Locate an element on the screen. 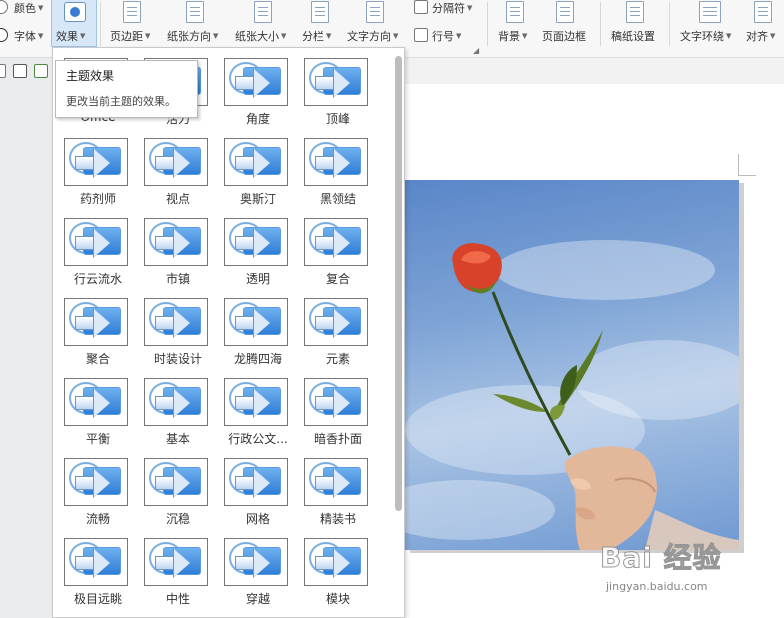 This screenshot has width=784, height=618. effect-option: 暗香扑面 is located at coordinates (338, 416).